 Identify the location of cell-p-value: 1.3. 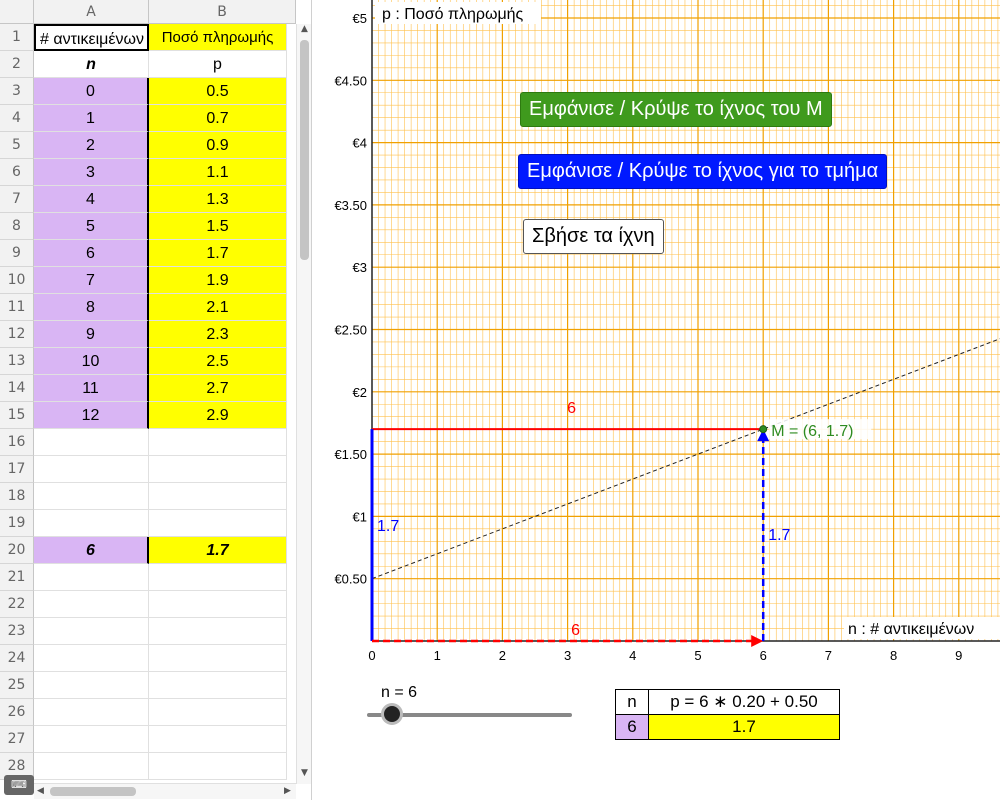
(218, 199).